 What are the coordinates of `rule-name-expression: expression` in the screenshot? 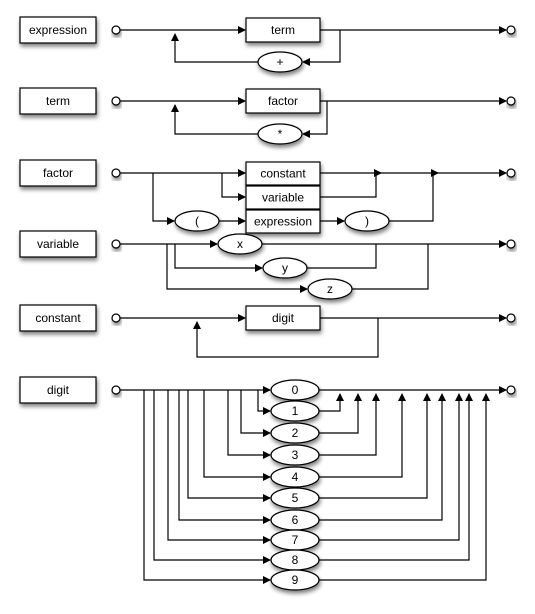 It's located at (58, 30).